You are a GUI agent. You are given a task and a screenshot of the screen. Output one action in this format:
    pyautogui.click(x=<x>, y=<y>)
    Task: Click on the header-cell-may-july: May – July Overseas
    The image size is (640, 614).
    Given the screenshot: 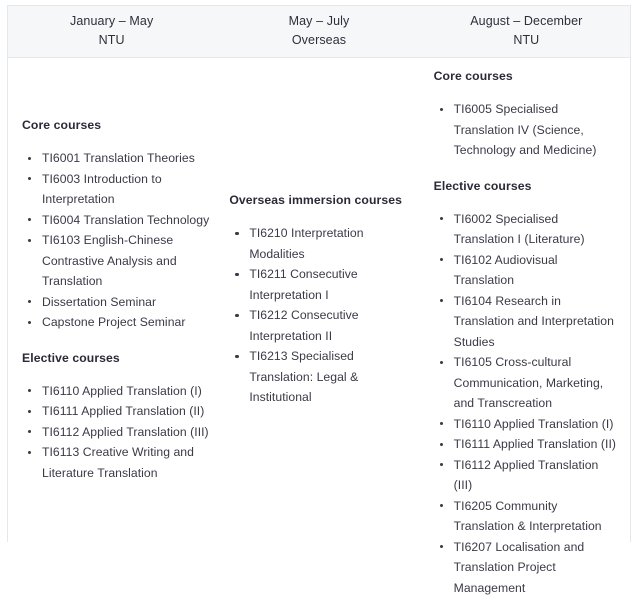 What is the action you would take?
    pyautogui.click(x=318, y=31)
    